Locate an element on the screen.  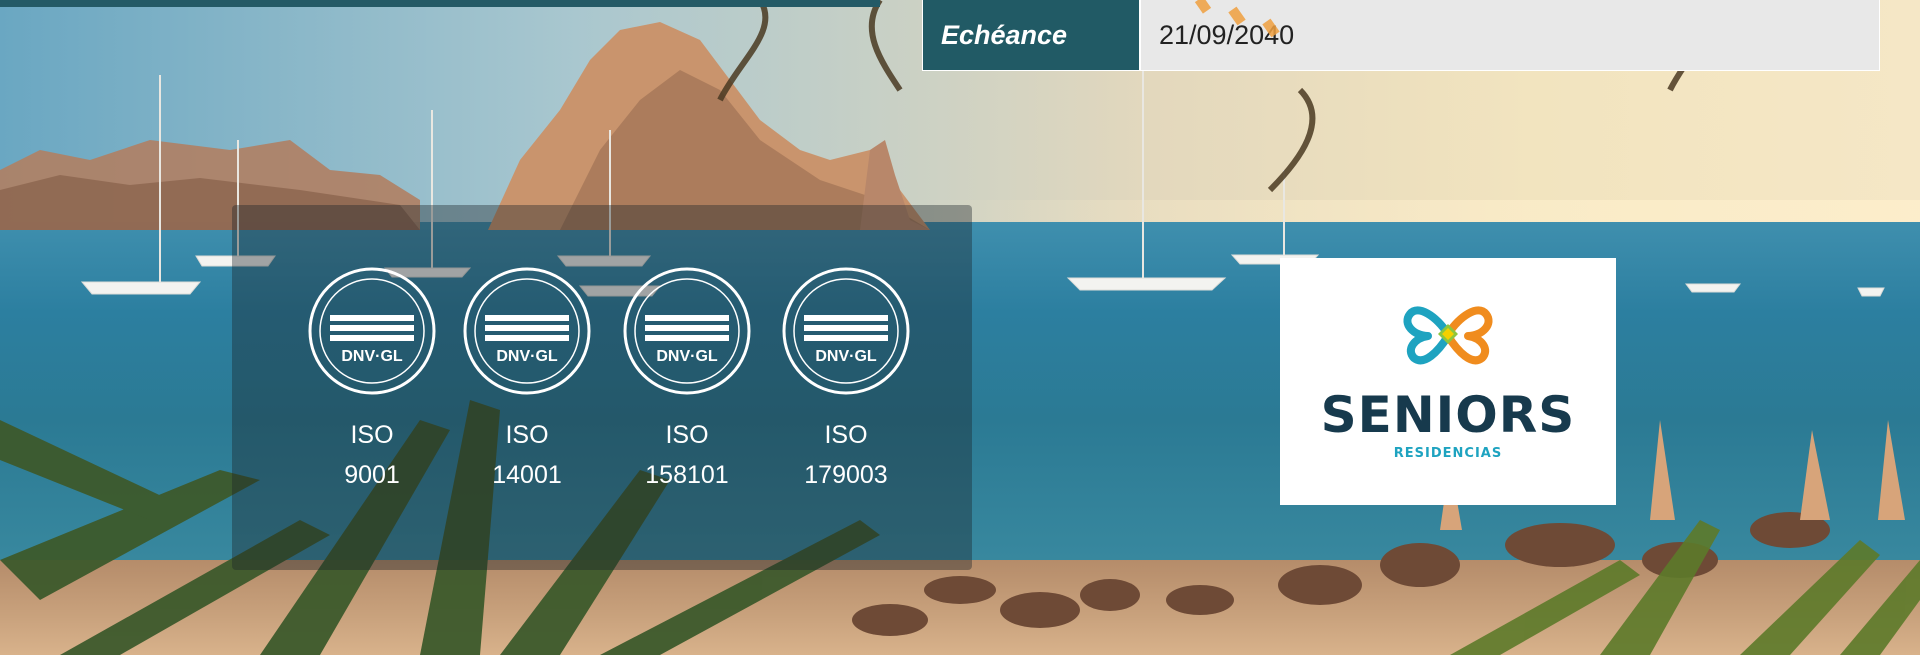
watermark-mark is located at coordinates (1237, 19).